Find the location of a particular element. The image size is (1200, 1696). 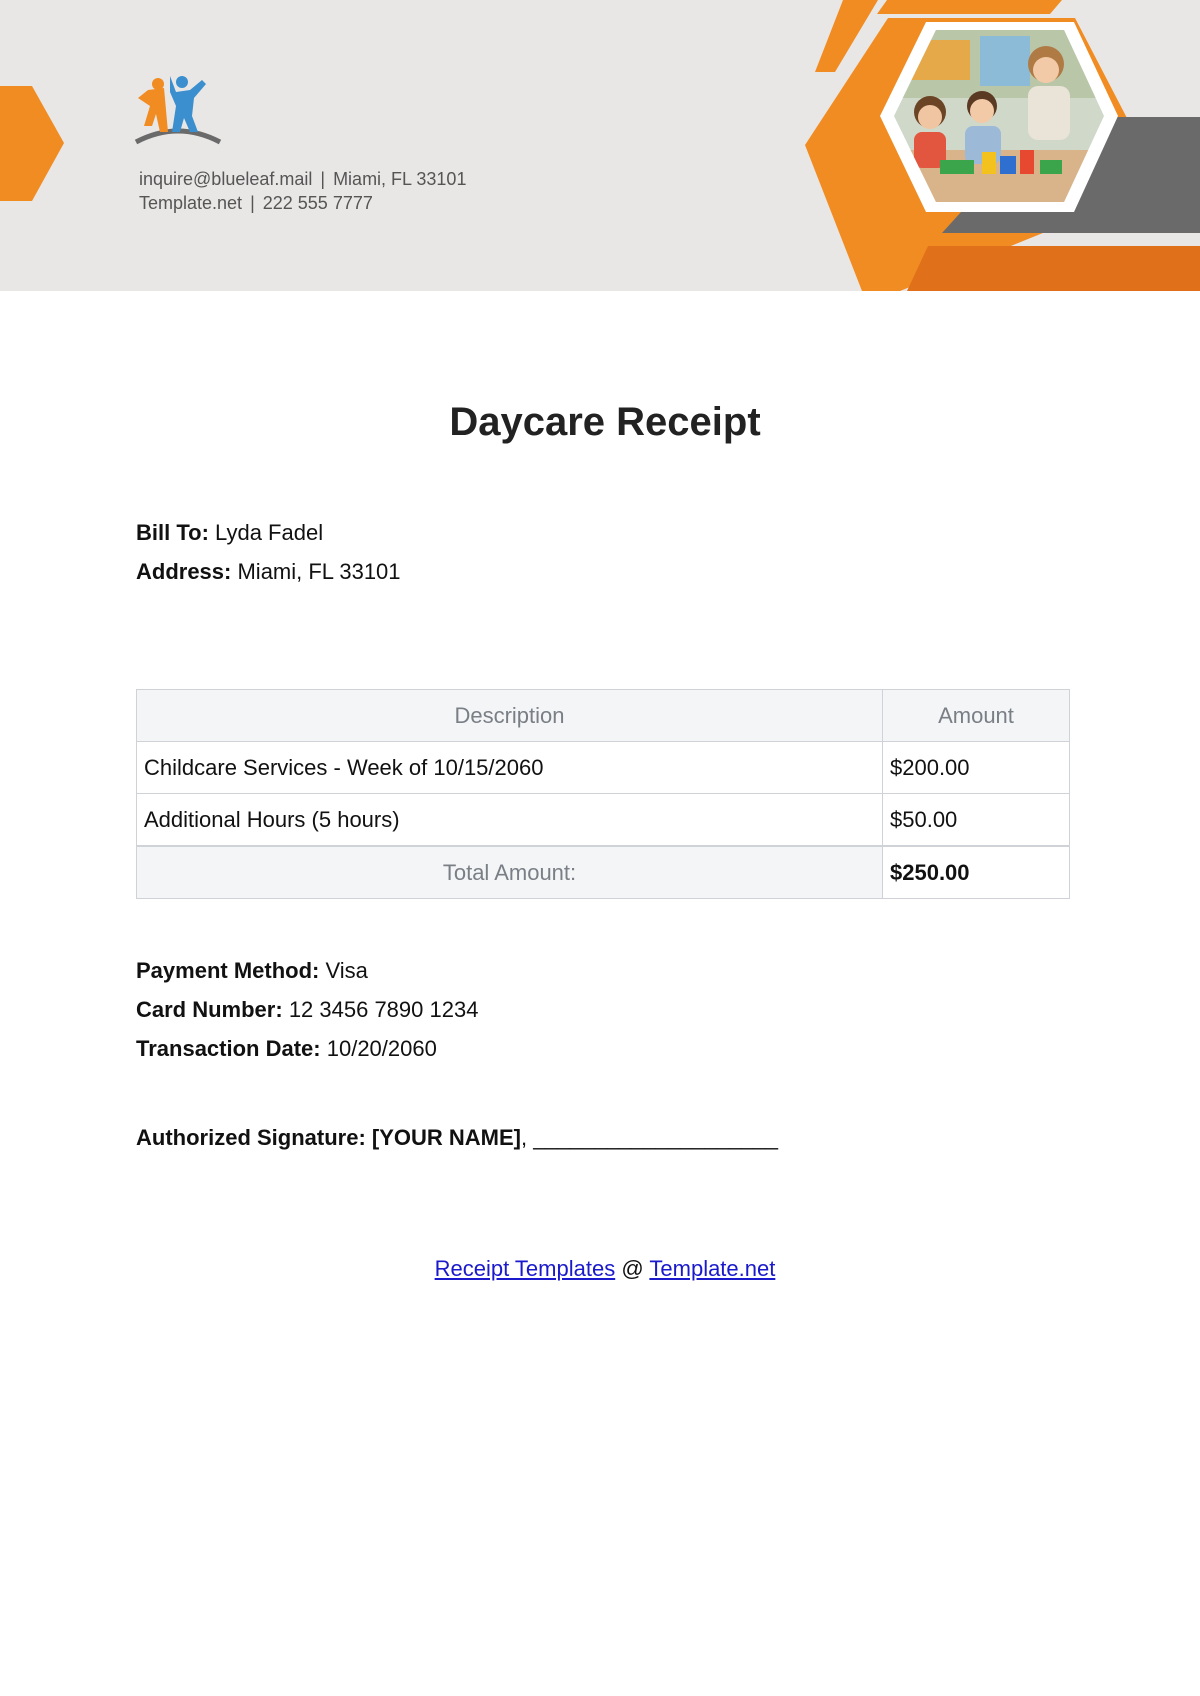

phone-text: 222 555 7777 is located at coordinates (317, 203).